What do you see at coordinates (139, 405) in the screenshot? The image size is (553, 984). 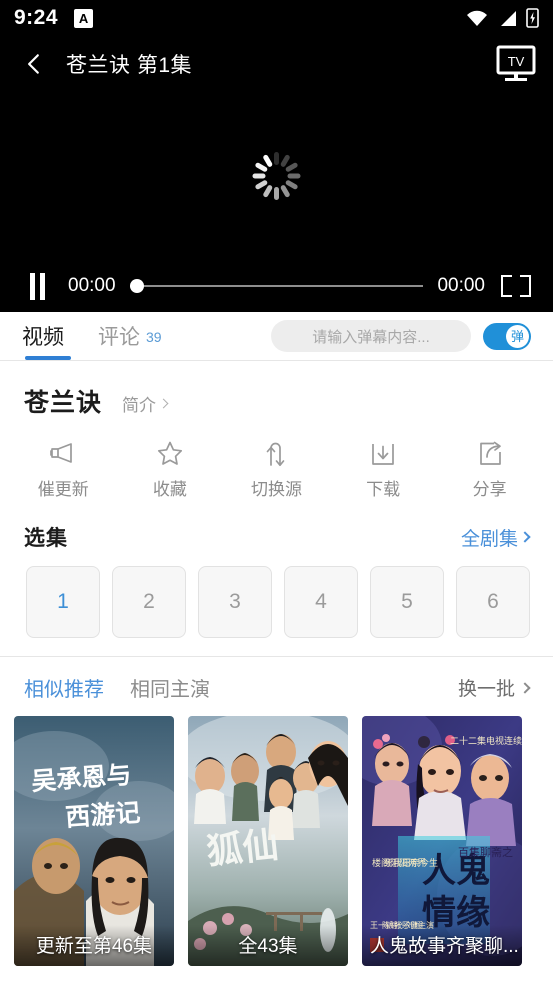 I see `show-description-label: 简介` at bounding box center [139, 405].